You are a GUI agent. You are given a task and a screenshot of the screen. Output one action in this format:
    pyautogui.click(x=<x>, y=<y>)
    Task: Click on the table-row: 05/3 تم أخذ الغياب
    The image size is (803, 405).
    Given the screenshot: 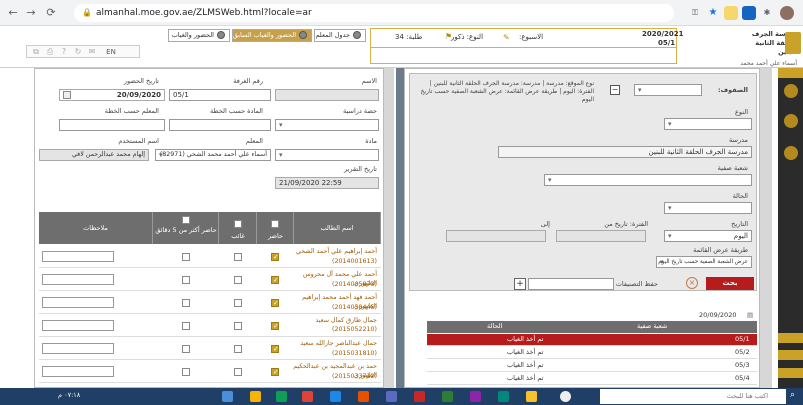 What is the action you would take?
    pyautogui.click(x=592, y=366)
    